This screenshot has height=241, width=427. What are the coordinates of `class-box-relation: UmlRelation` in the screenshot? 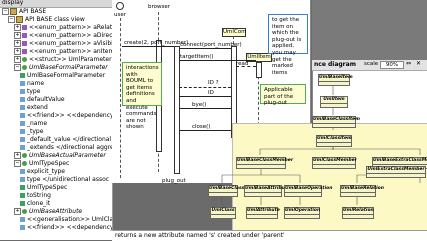 It's located at (358, 213).